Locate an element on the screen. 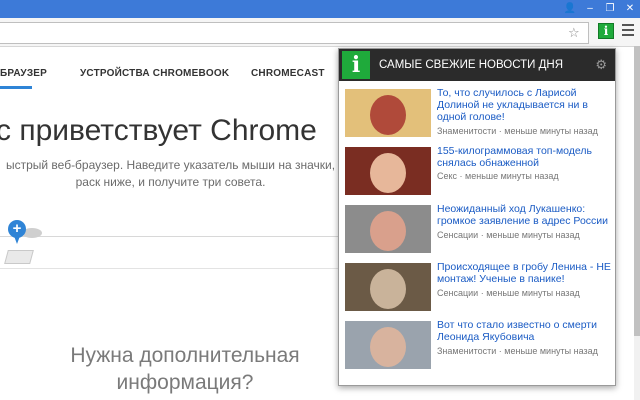  close-icon: ✕ is located at coordinates (630, 9).